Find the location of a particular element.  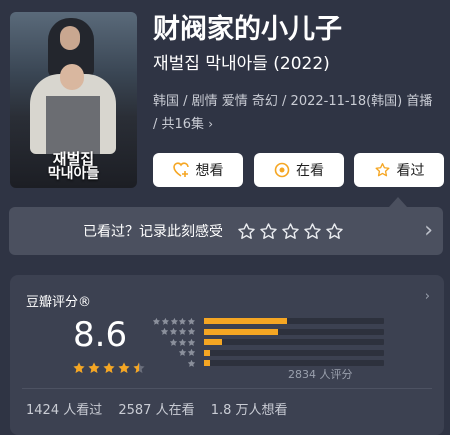

heart-plus-icon is located at coordinates (181, 170).